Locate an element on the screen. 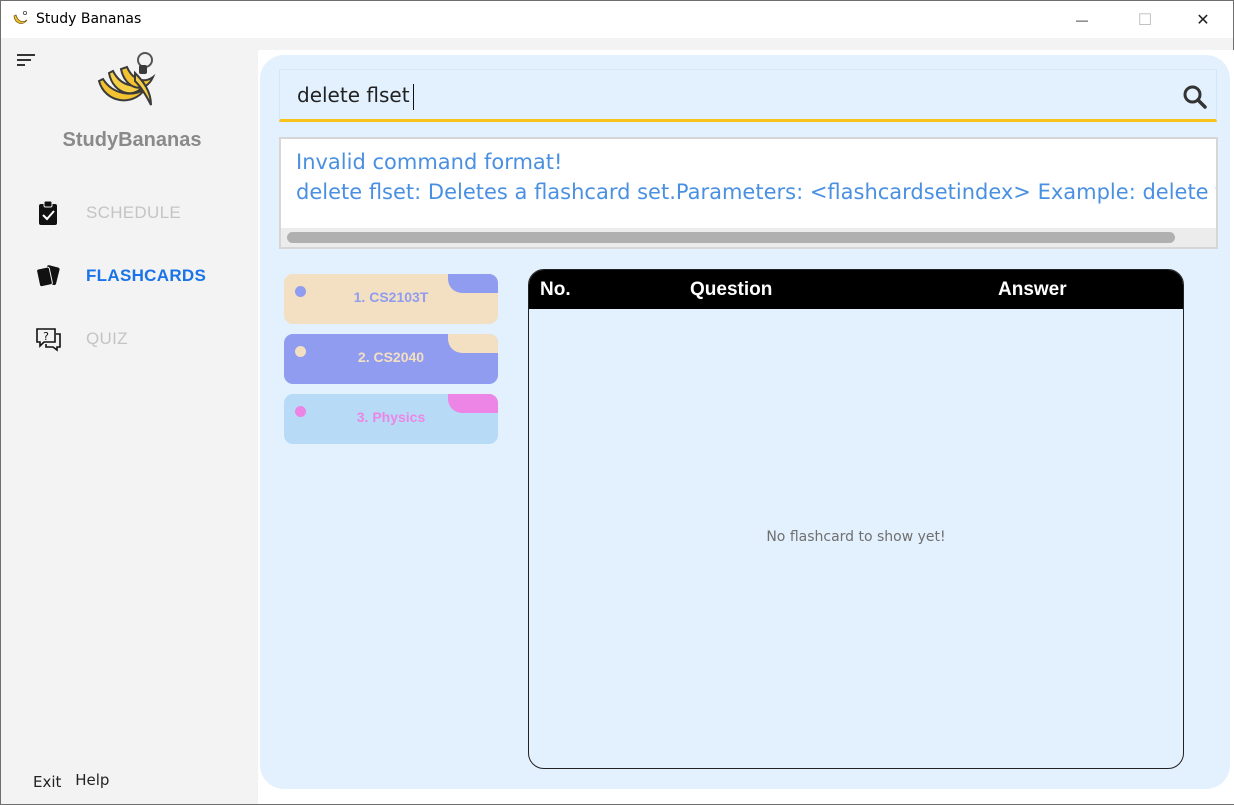  flashcard-set-label: 1. CS2103T is located at coordinates (391, 297).